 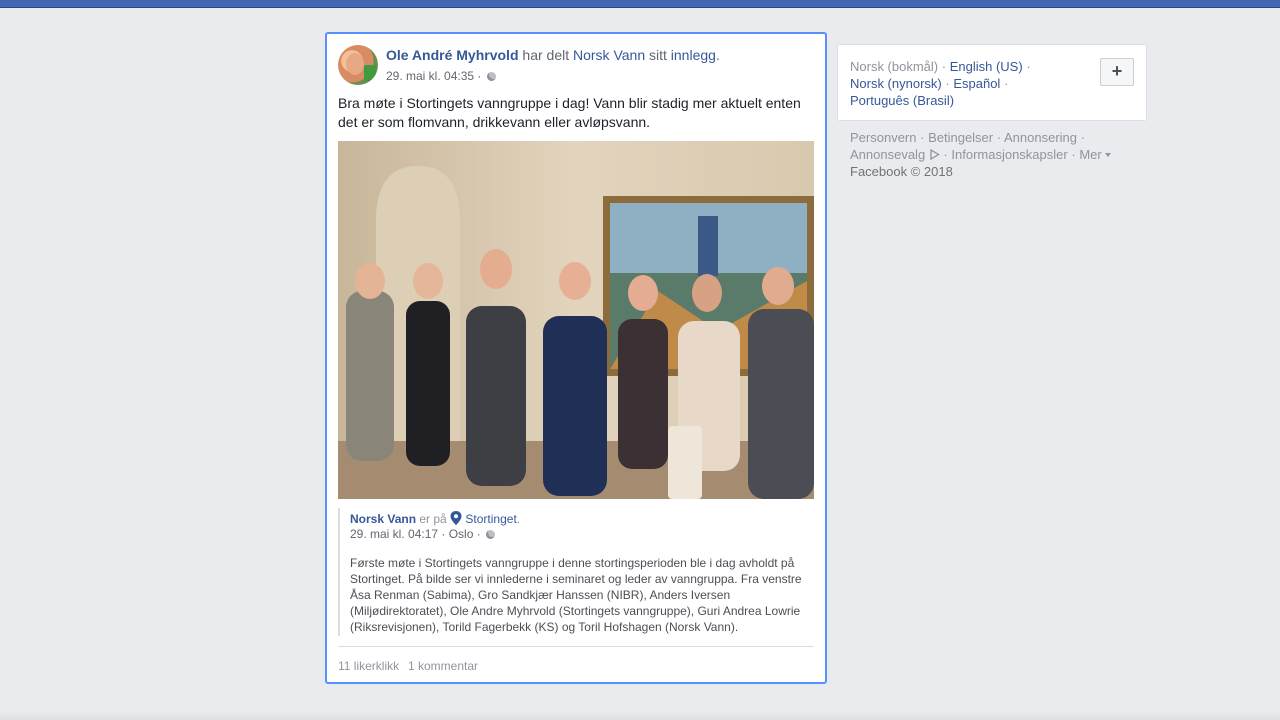 I want to click on copyright: Facebook © 2018, so click(x=901, y=171).